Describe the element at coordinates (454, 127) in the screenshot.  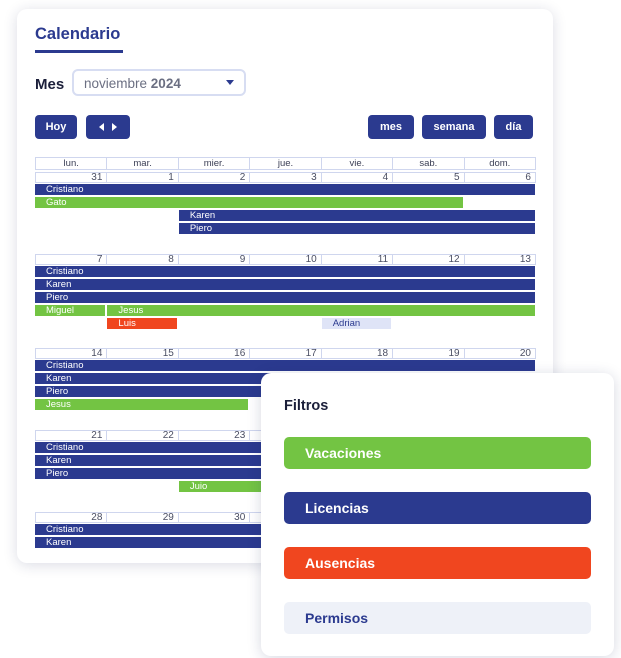
I see `week-view-button: semana` at that location.